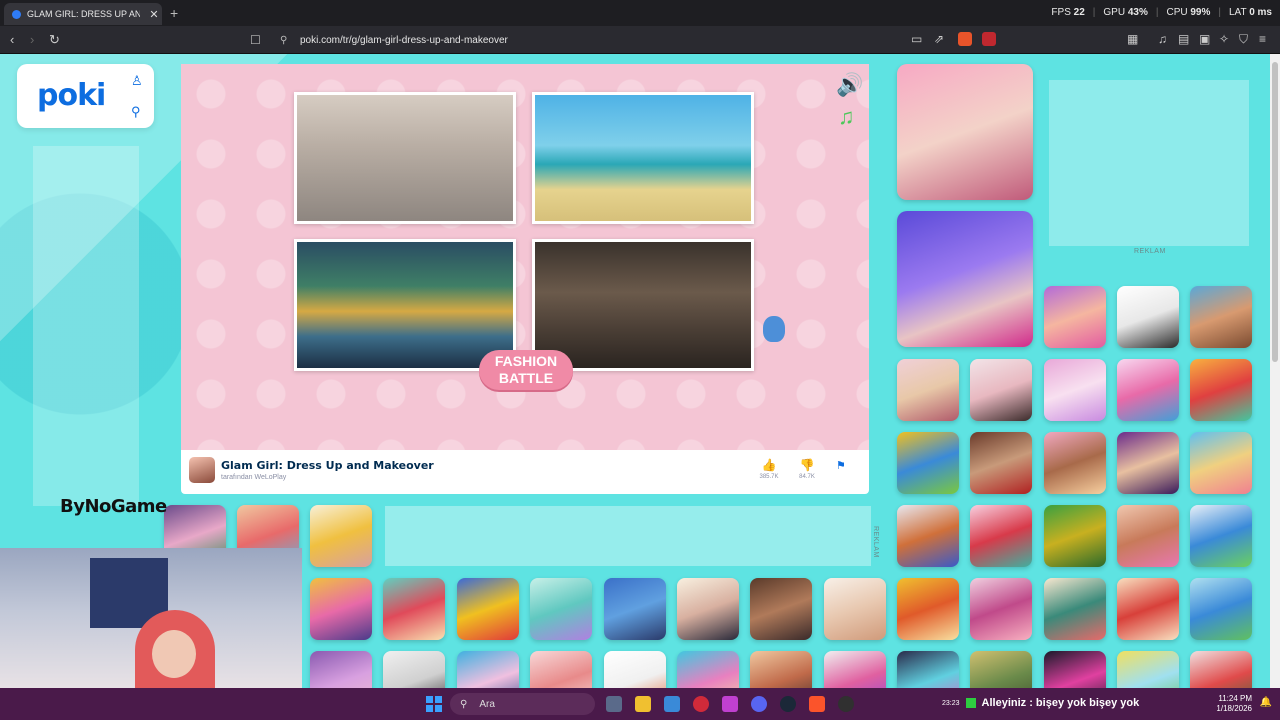 The width and height of the screenshot is (1280, 720). I want to click on right-ad-slot, so click(1149, 163).